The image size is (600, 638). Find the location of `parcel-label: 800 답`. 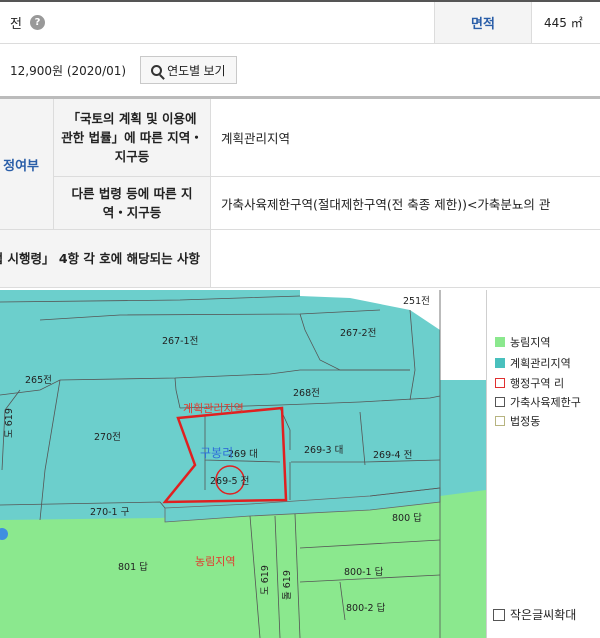

parcel-label: 800 답 is located at coordinates (407, 518).